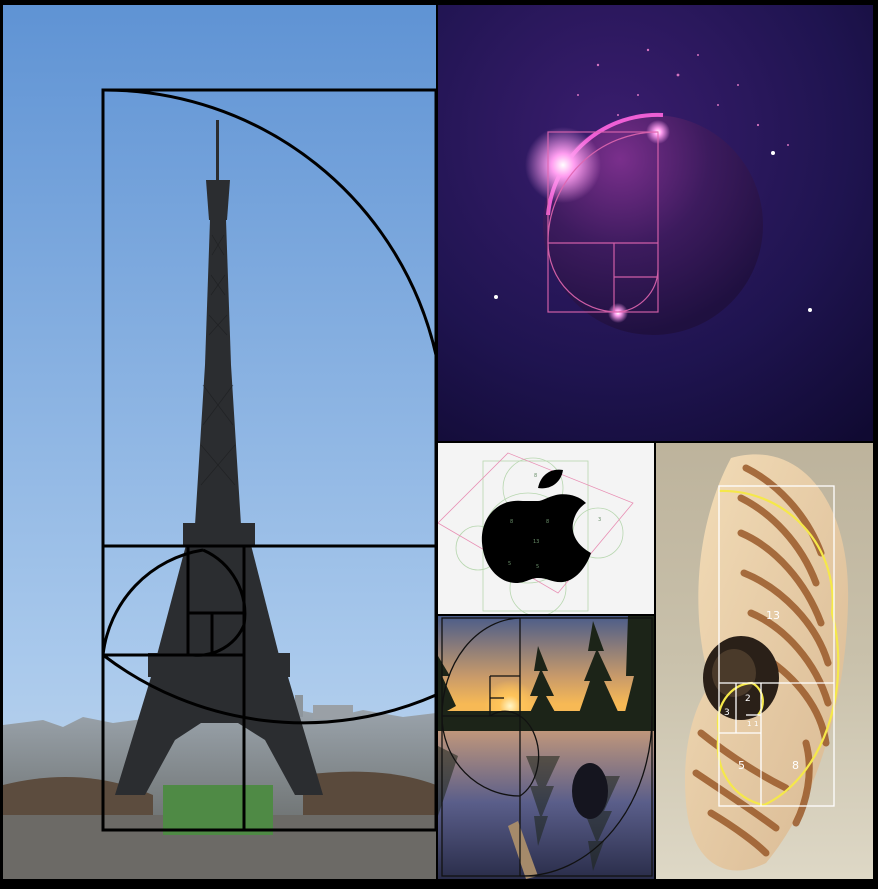  Describe the element at coordinates (773, 615) in the screenshot. I see `fibonacci-label: 13` at that location.